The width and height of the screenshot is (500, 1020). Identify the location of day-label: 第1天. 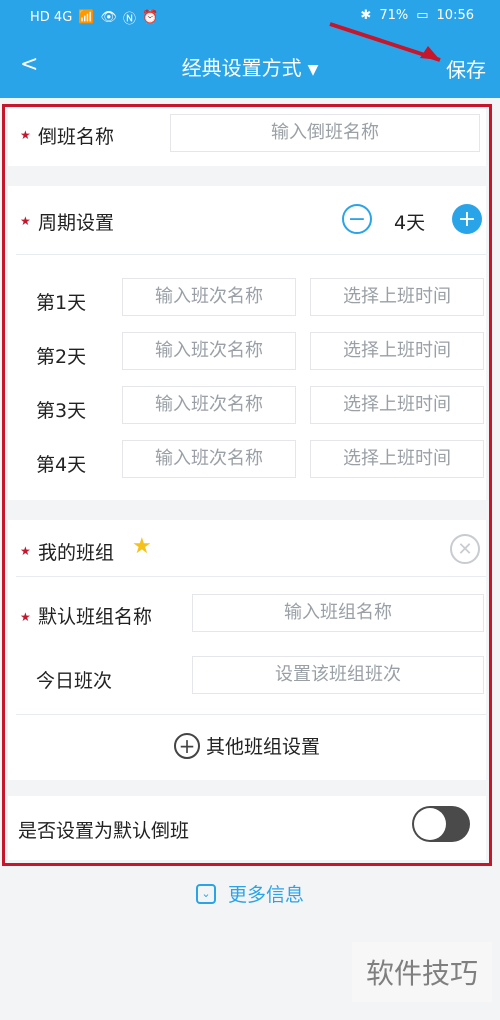
(61, 303).